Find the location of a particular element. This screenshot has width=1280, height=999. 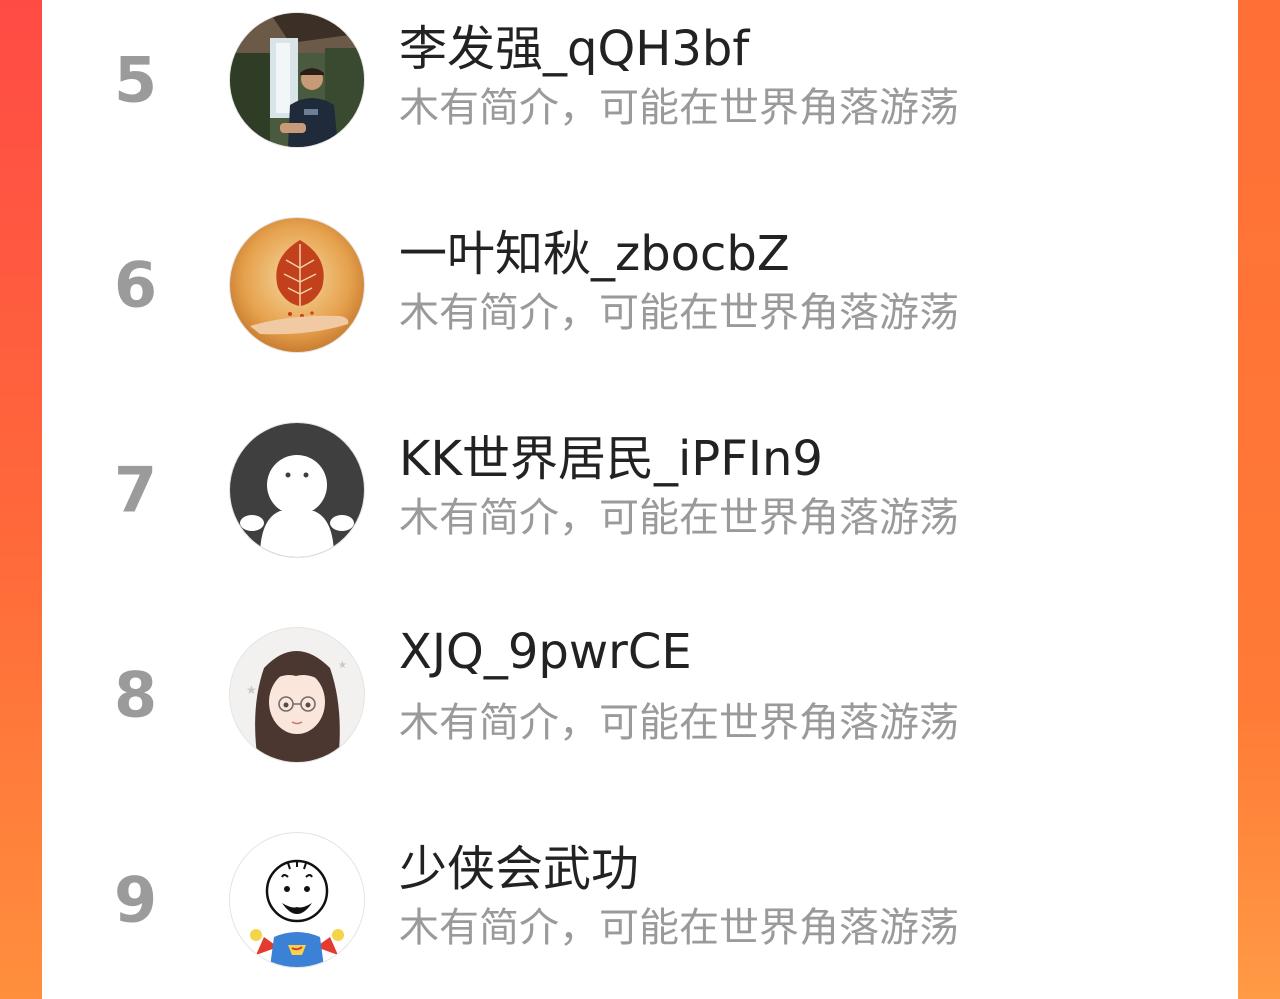

rank-number: 8 is located at coordinates (136, 695).